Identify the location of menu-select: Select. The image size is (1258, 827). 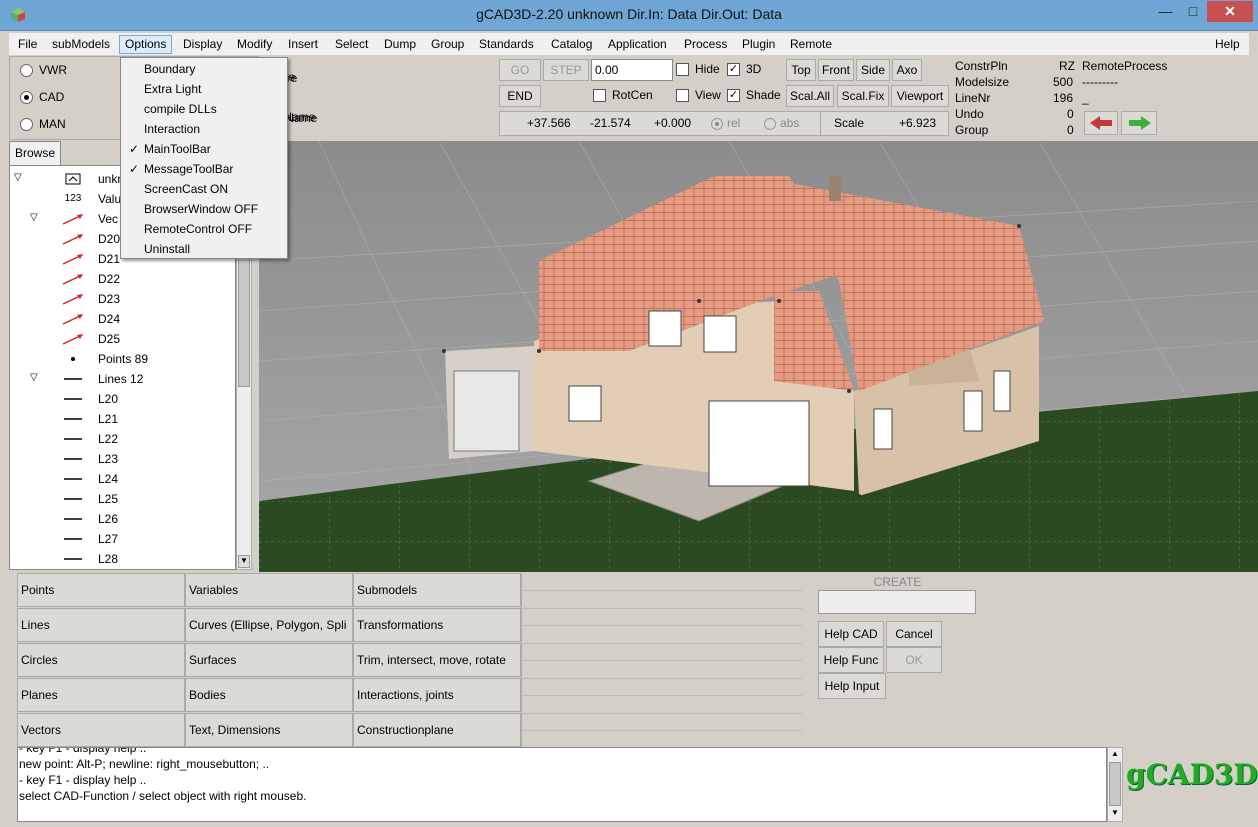
(351, 44).